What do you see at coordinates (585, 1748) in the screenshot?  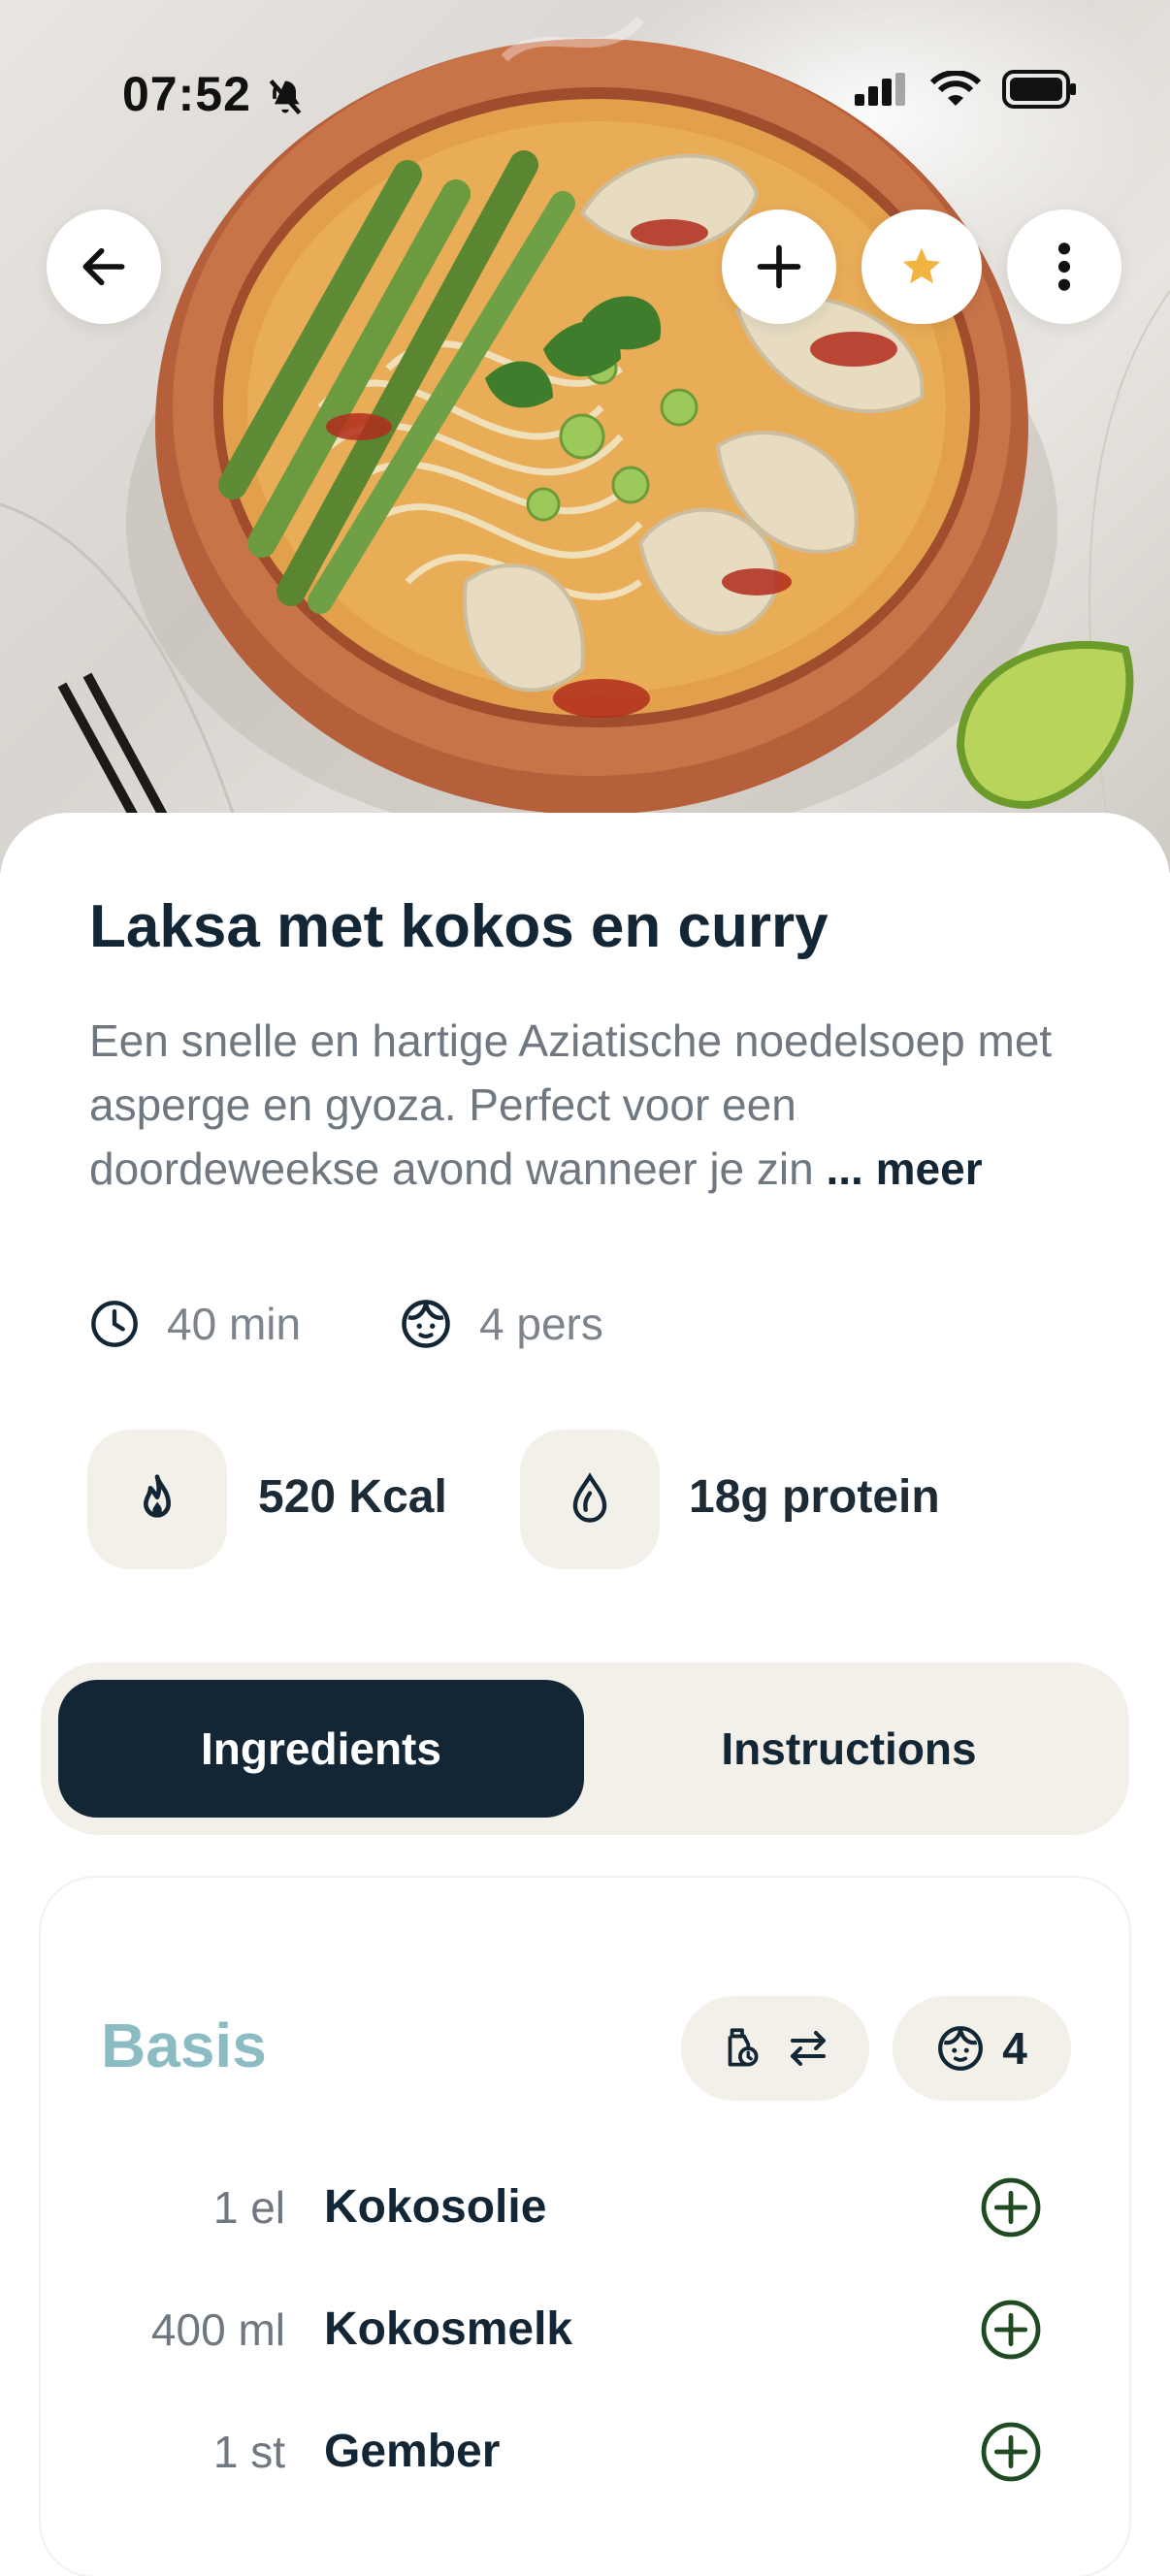 I see `recipe-tabs: Ingredients Instructions` at bounding box center [585, 1748].